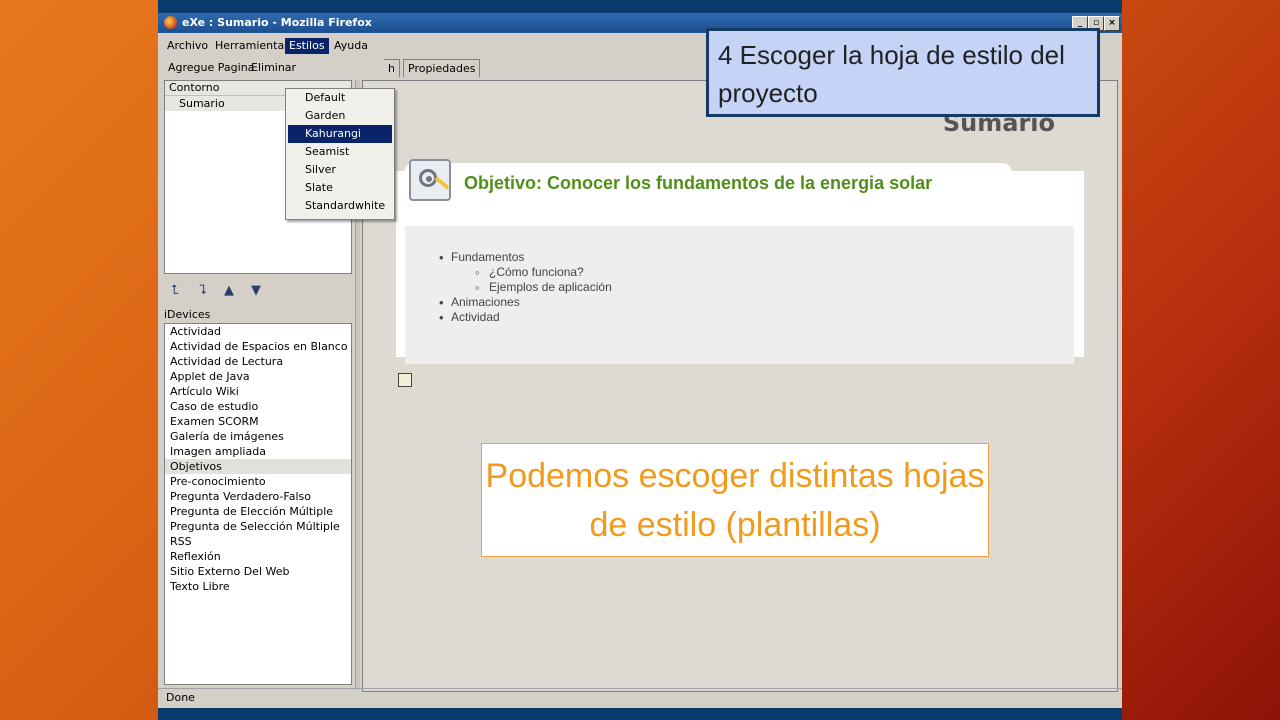 This screenshot has height=720, width=1280. What do you see at coordinates (340, 116) in the screenshot?
I see `style-option-garden: Garden` at bounding box center [340, 116].